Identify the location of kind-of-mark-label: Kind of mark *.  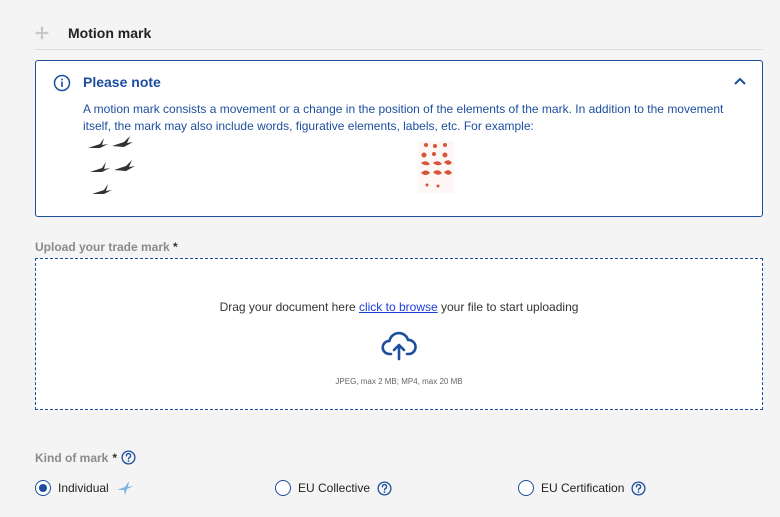
(85, 457).